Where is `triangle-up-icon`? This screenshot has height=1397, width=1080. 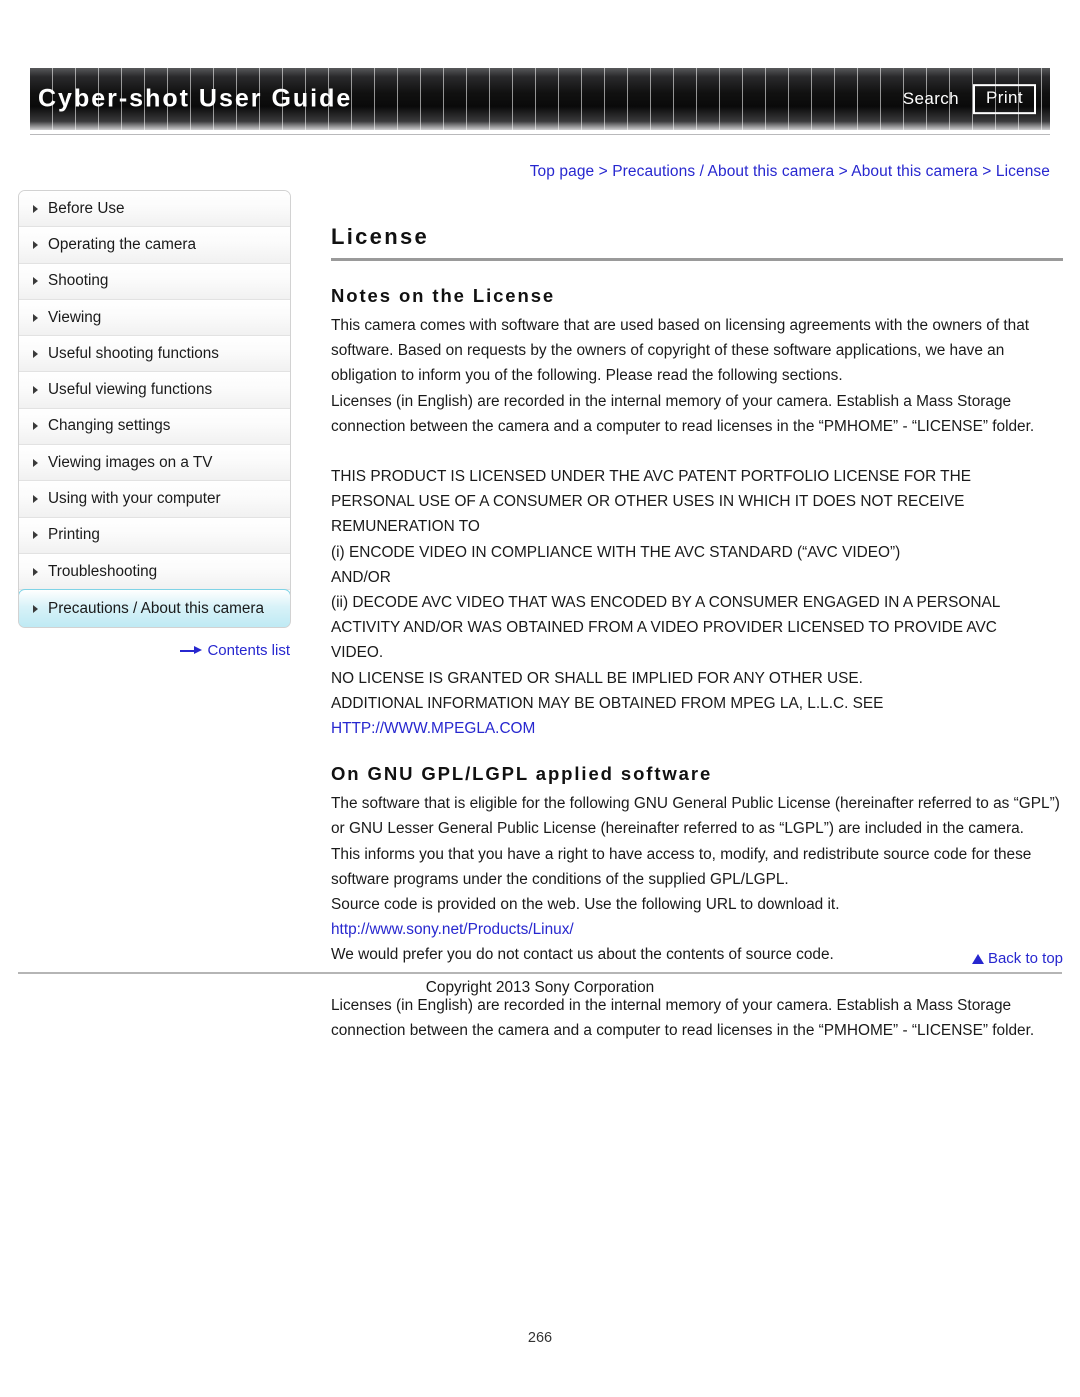 triangle-up-icon is located at coordinates (977, 959).